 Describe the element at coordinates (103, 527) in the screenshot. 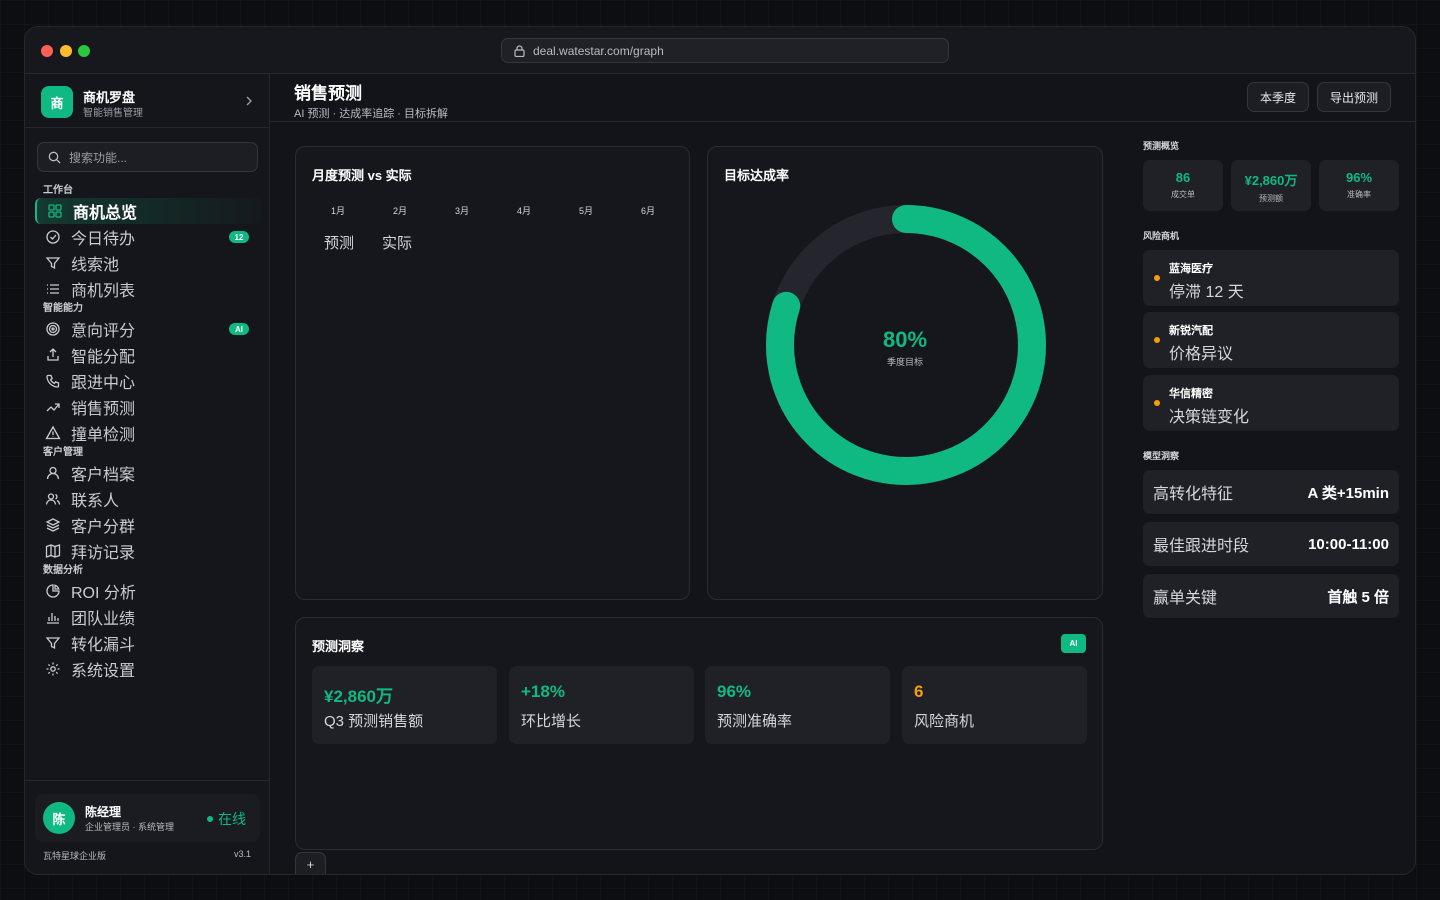

I see `sidebar-item-label: 客户分群` at that location.